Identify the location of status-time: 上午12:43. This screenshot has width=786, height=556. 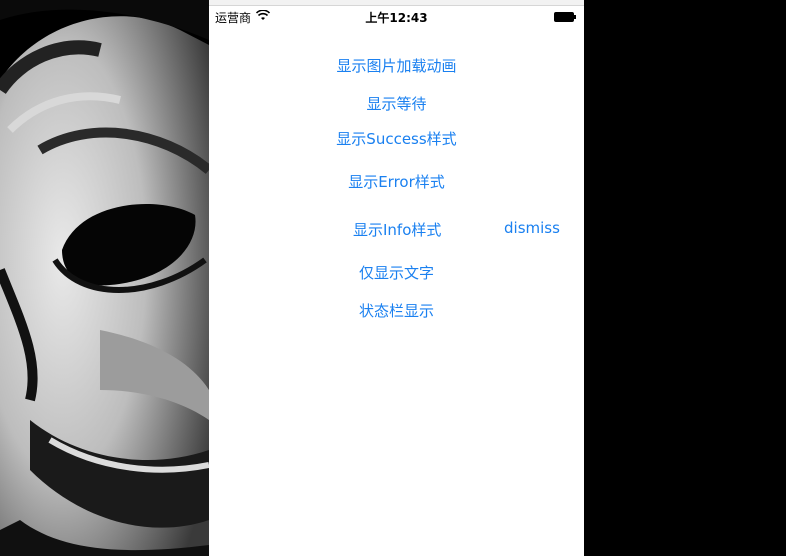
(396, 18).